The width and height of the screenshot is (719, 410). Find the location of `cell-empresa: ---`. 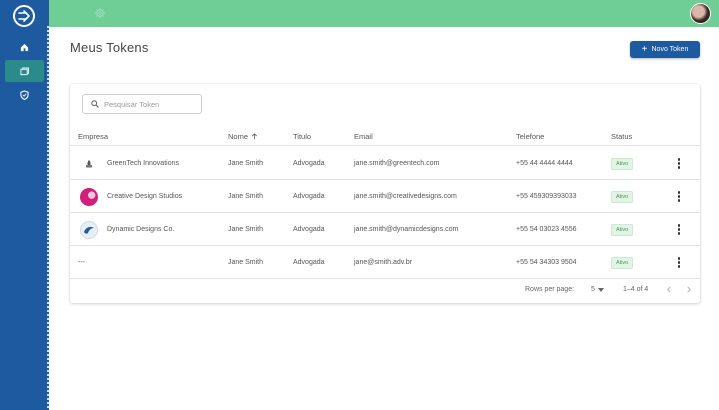

cell-empresa: --- is located at coordinates (81, 262).